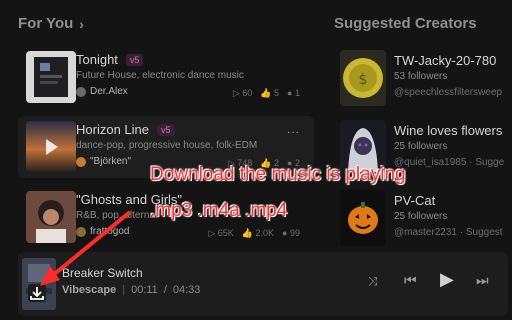 The height and width of the screenshot is (320, 512). I want to click on annotation-text-line1: Download the music is playing, so click(278, 174).